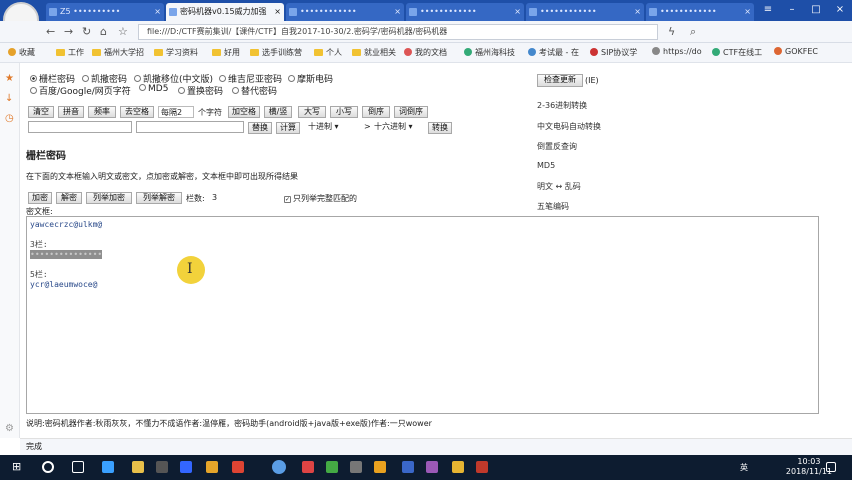 This screenshot has height=480, width=852. What do you see at coordinates (225, 12) in the screenshot?
I see `browser-tab-active: 密码机器v0.15威力加强 ×` at bounding box center [225, 12].